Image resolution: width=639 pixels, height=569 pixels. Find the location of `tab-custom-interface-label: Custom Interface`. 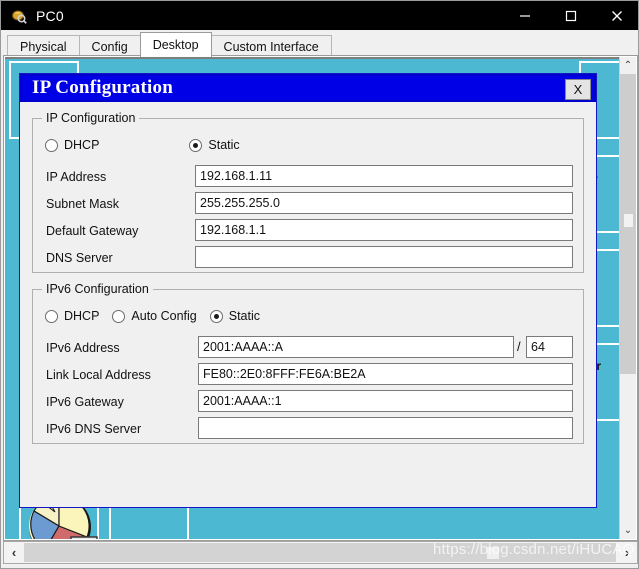

tab-custom-interface-label: Custom Interface is located at coordinates (271, 46).